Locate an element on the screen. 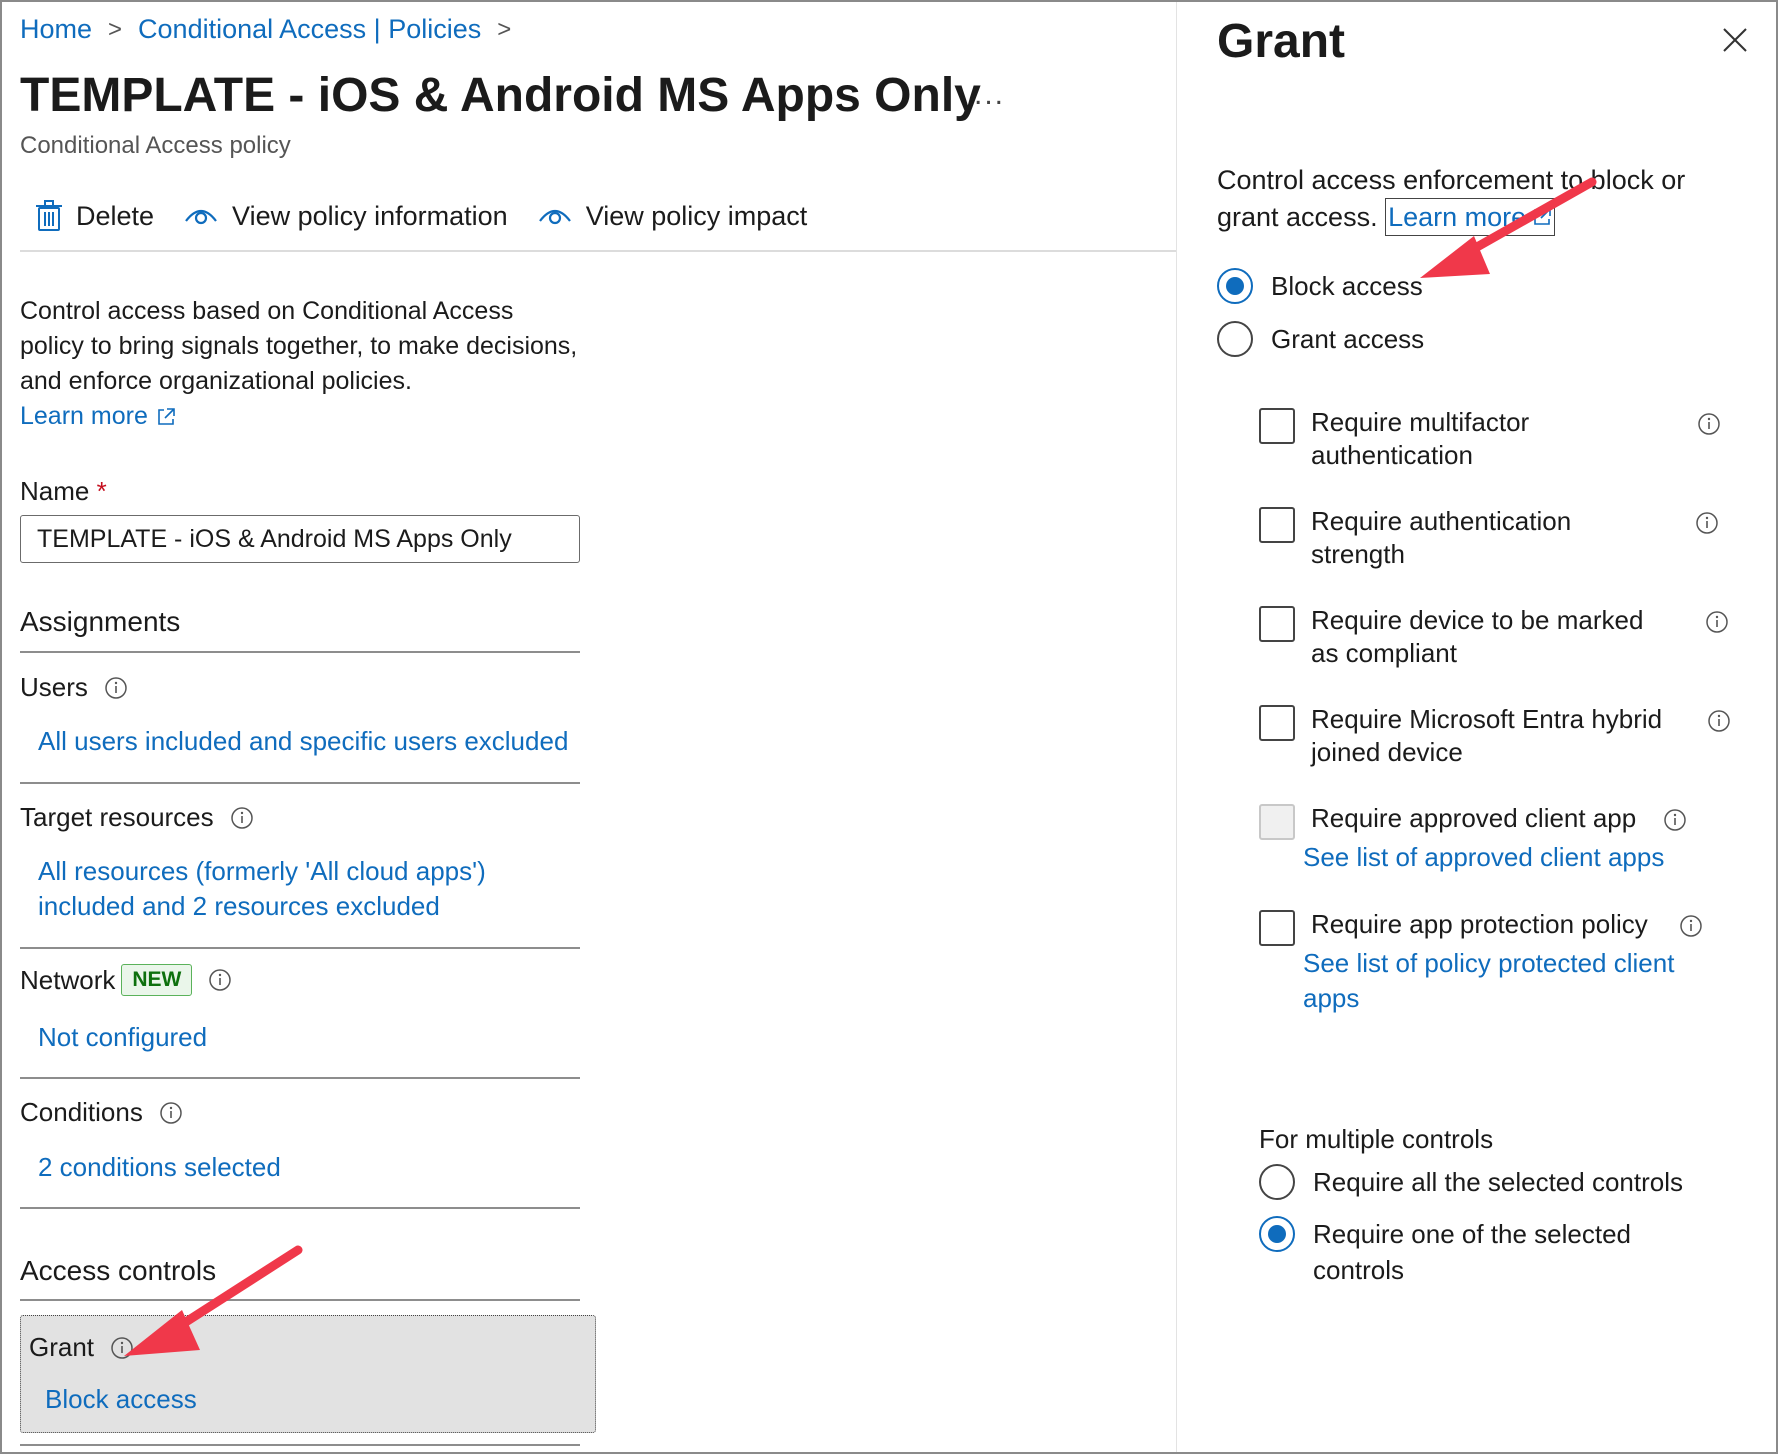  conditions-label: Conditions is located at coordinates (101, 1112).